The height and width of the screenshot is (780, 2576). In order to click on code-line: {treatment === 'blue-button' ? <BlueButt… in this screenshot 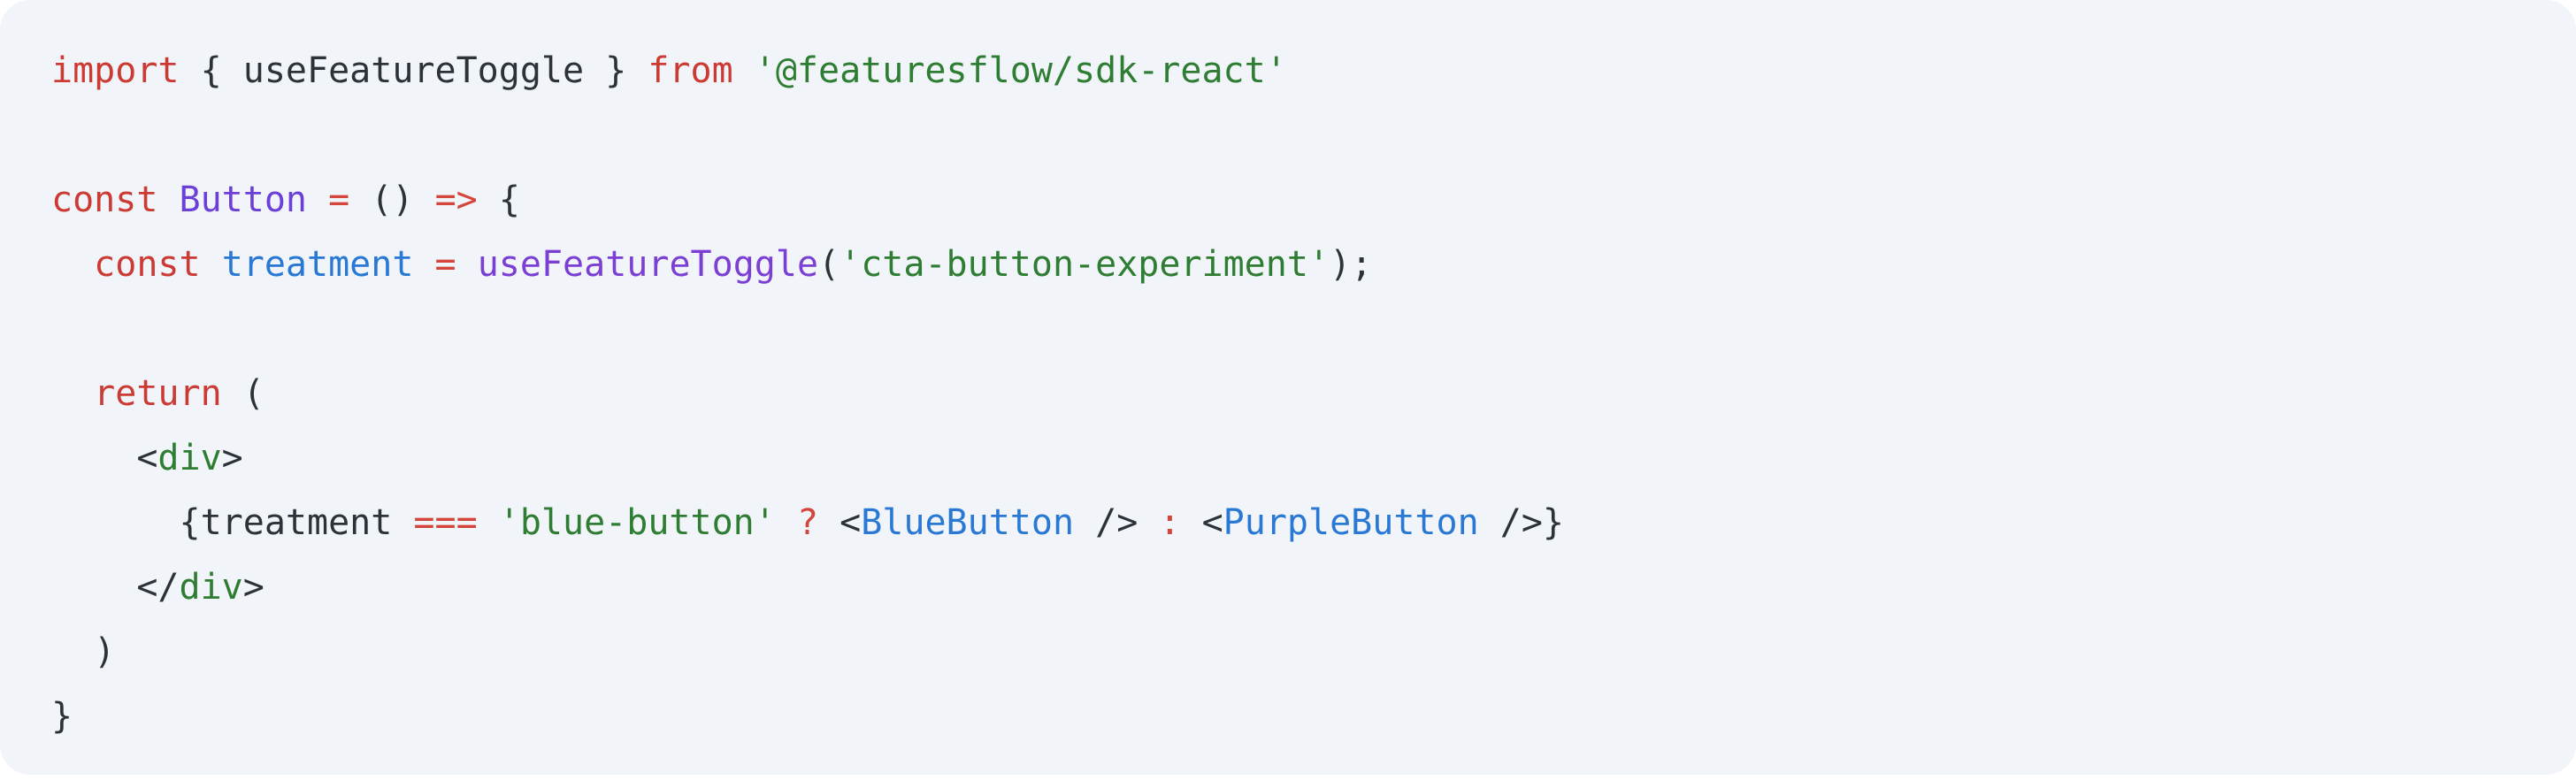, I will do `click(1313, 523)`.